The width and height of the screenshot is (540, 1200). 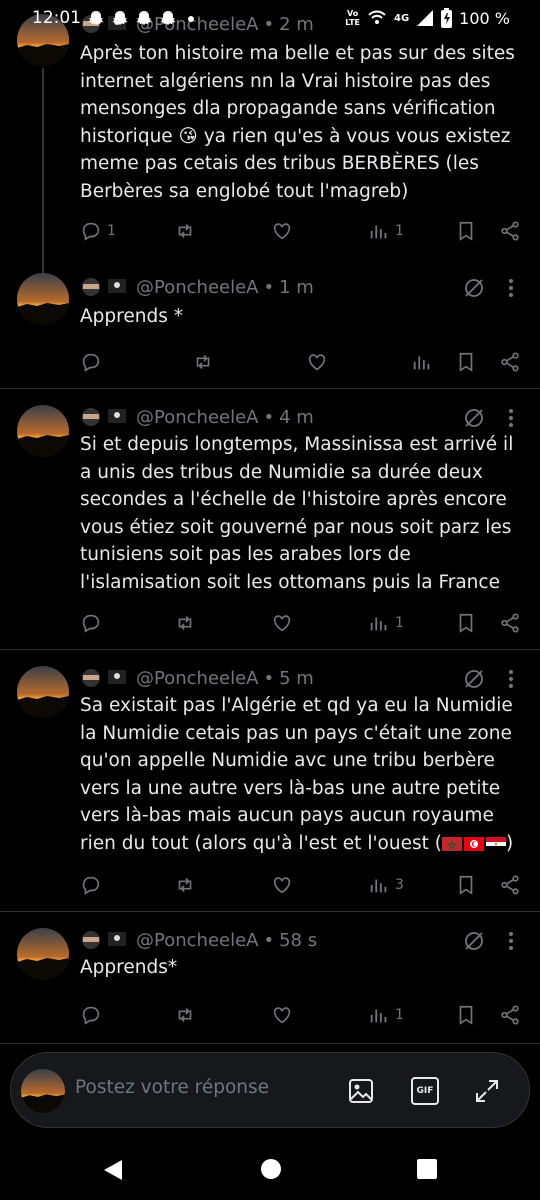 I want to click on views-button, so click(x=422, y=362).